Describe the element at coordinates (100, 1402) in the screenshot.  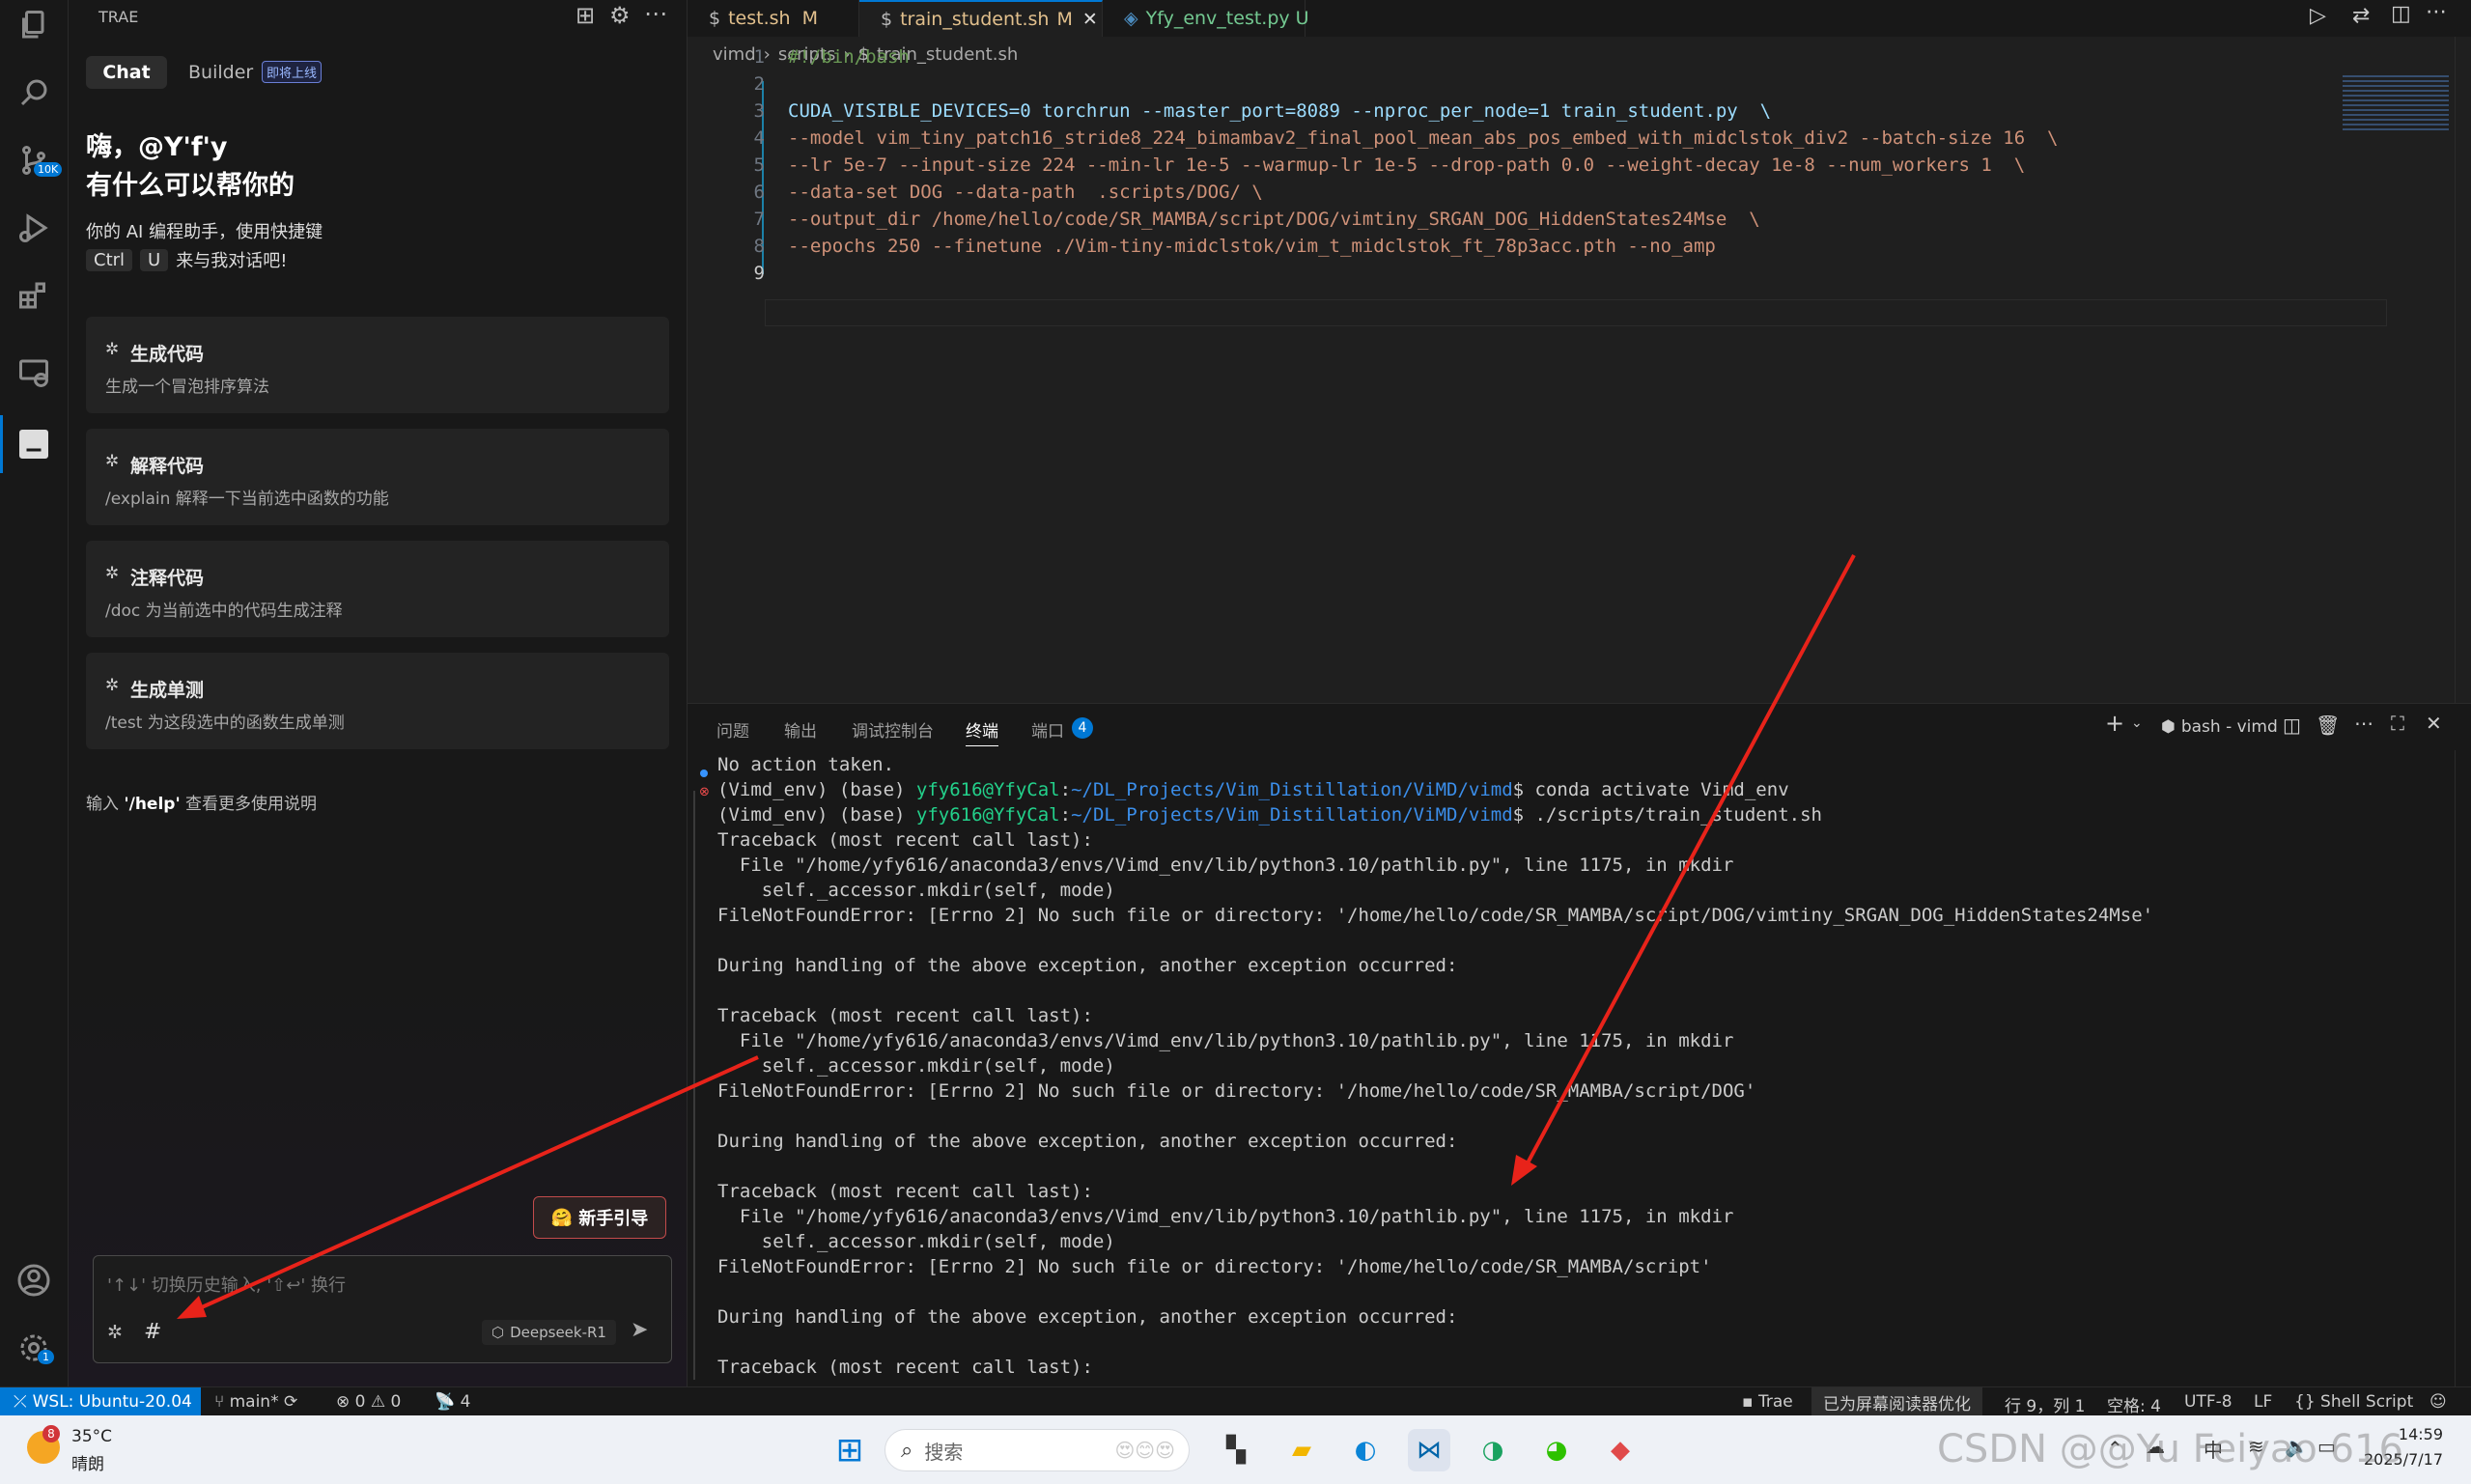
I see `remote-indicator: ⤫ WSL: Ubuntu-20.04` at that location.